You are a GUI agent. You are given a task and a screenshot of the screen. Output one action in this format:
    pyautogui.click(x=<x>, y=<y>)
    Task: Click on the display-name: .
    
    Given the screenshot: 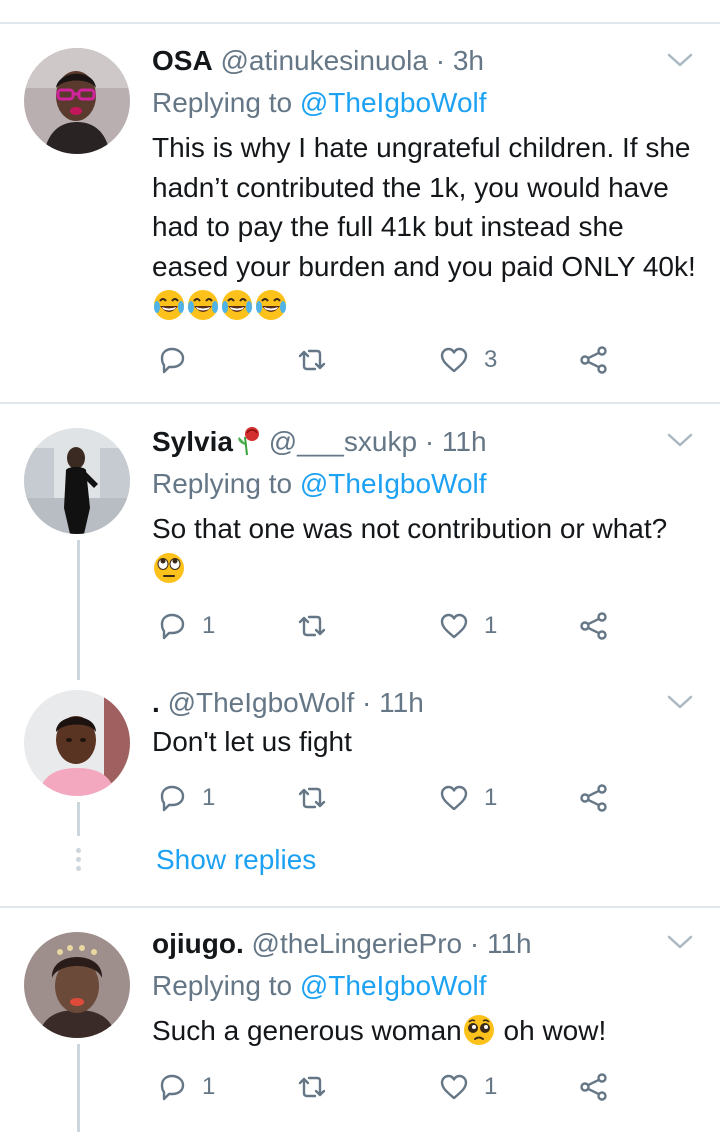 What is the action you would take?
    pyautogui.click(x=156, y=702)
    